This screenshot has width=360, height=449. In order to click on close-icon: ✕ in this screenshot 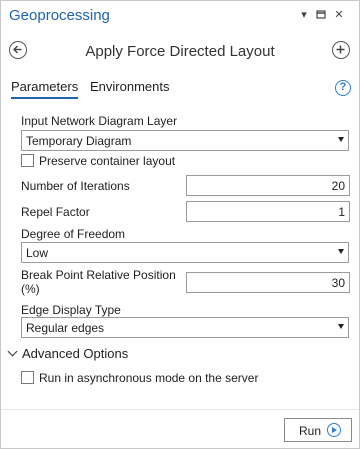, I will do `click(339, 15)`.